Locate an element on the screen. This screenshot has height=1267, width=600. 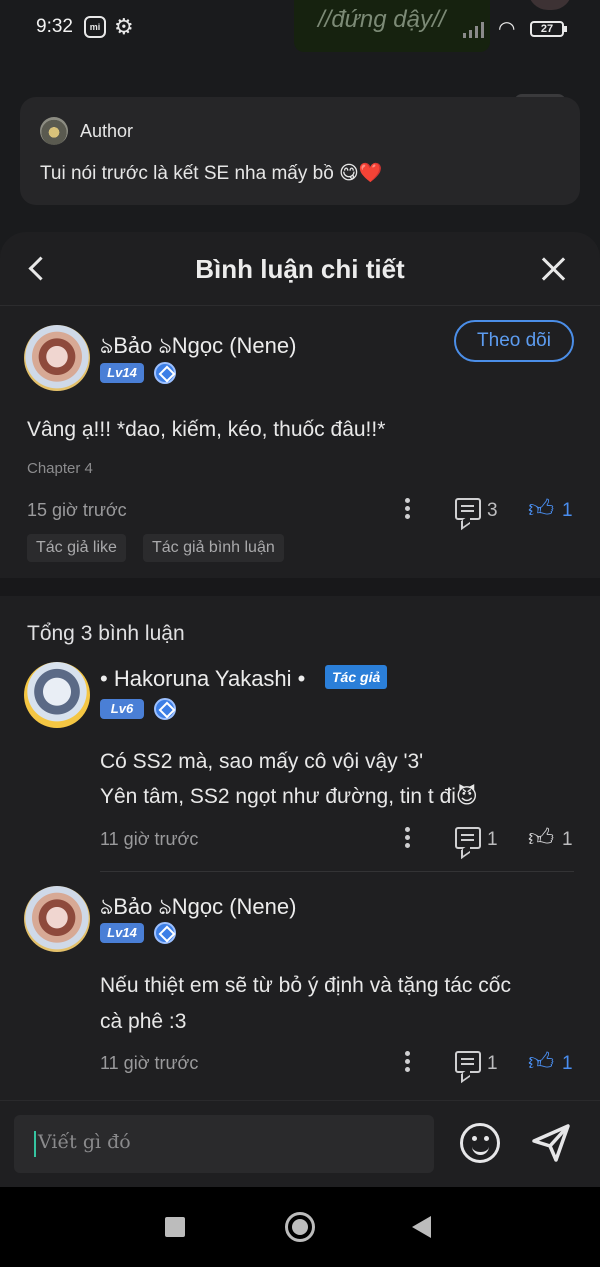
emoji-icon is located at coordinates (480, 1143).